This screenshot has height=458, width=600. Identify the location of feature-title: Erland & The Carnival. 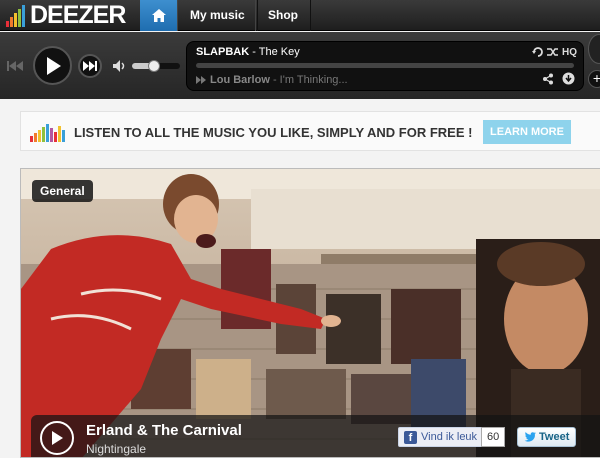
(164, 430).